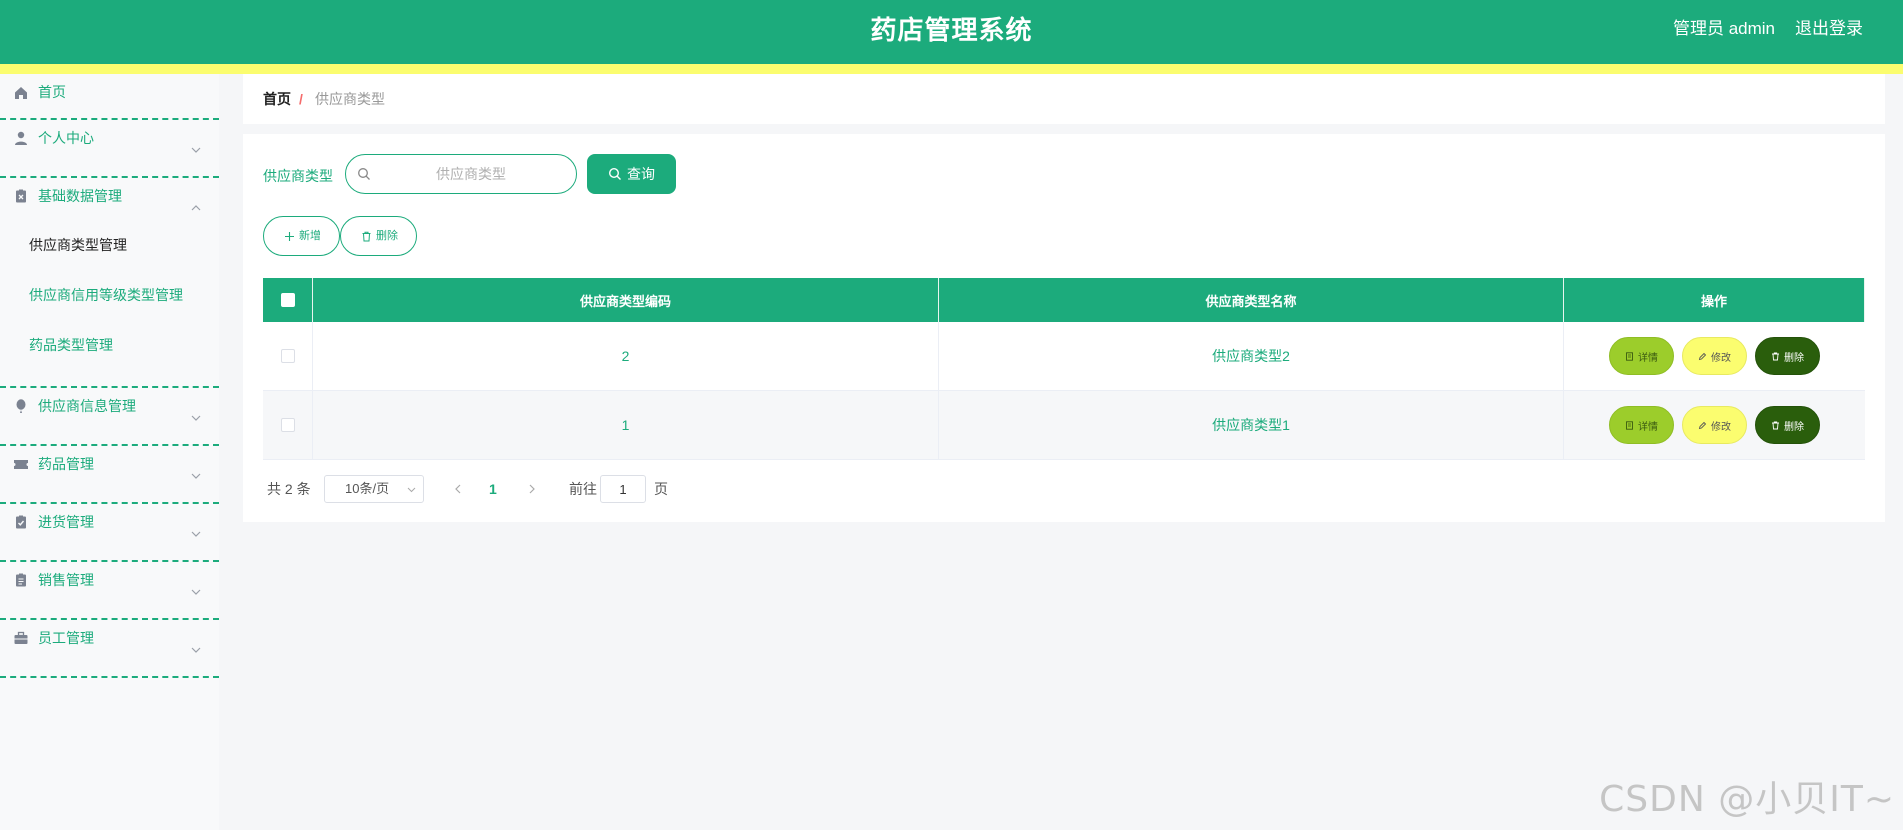  What do you see at coordinates (614, 173) in the screenshot?
I see `search-icon` at bounding box center [614, 173].